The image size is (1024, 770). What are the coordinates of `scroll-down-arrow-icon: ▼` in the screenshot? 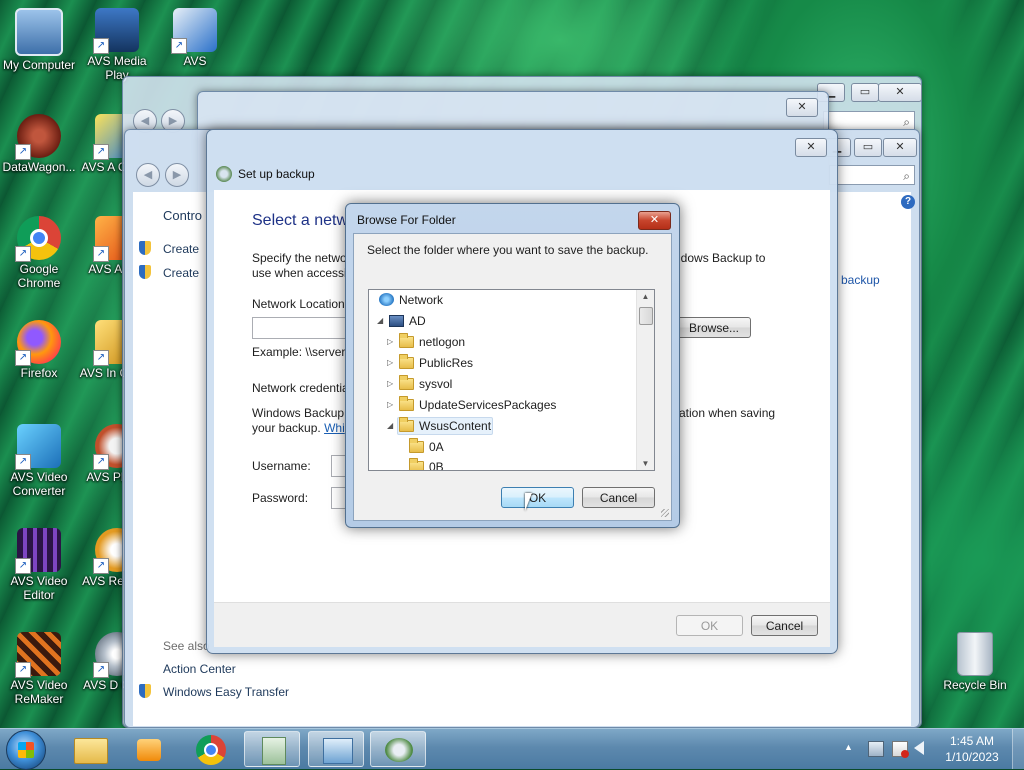 It's located at (645, 463).